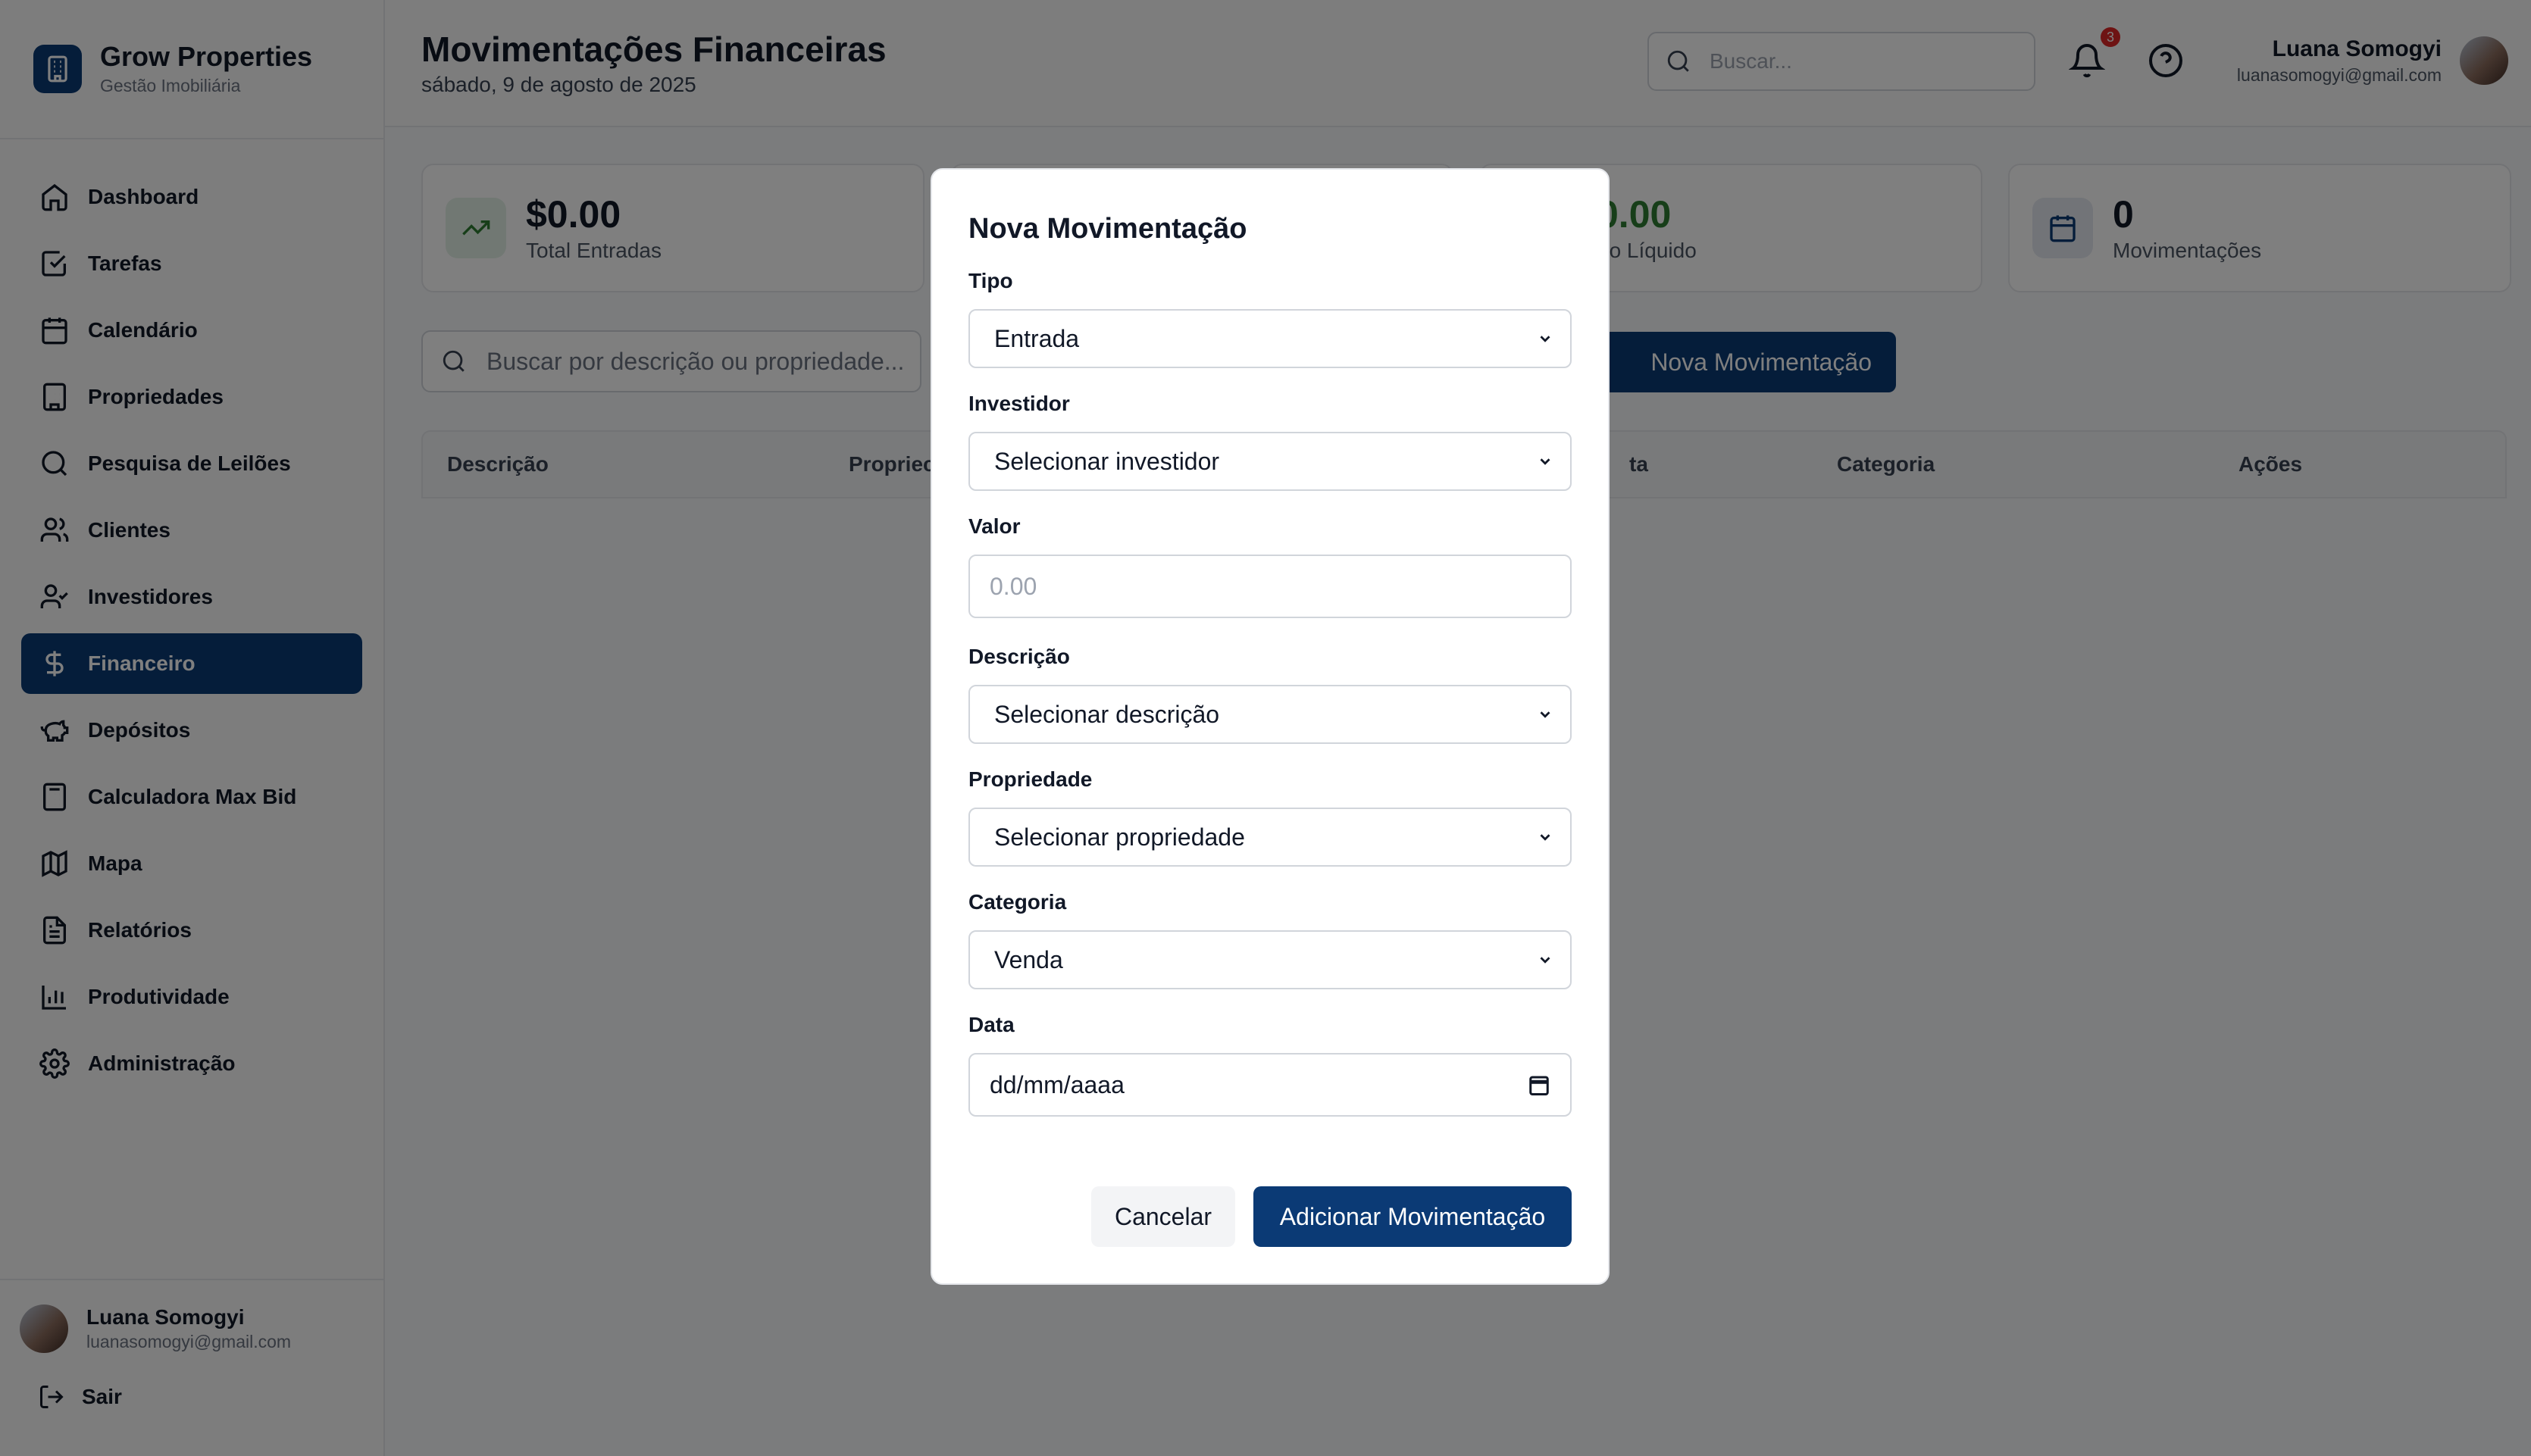 Image resolution: width=2531 pixels, height=1456 pixels. Describe the element at coordinates (1057, 1084) in the screenshot. I see `data-placeholder: dd/mm/aaaa` at that location.